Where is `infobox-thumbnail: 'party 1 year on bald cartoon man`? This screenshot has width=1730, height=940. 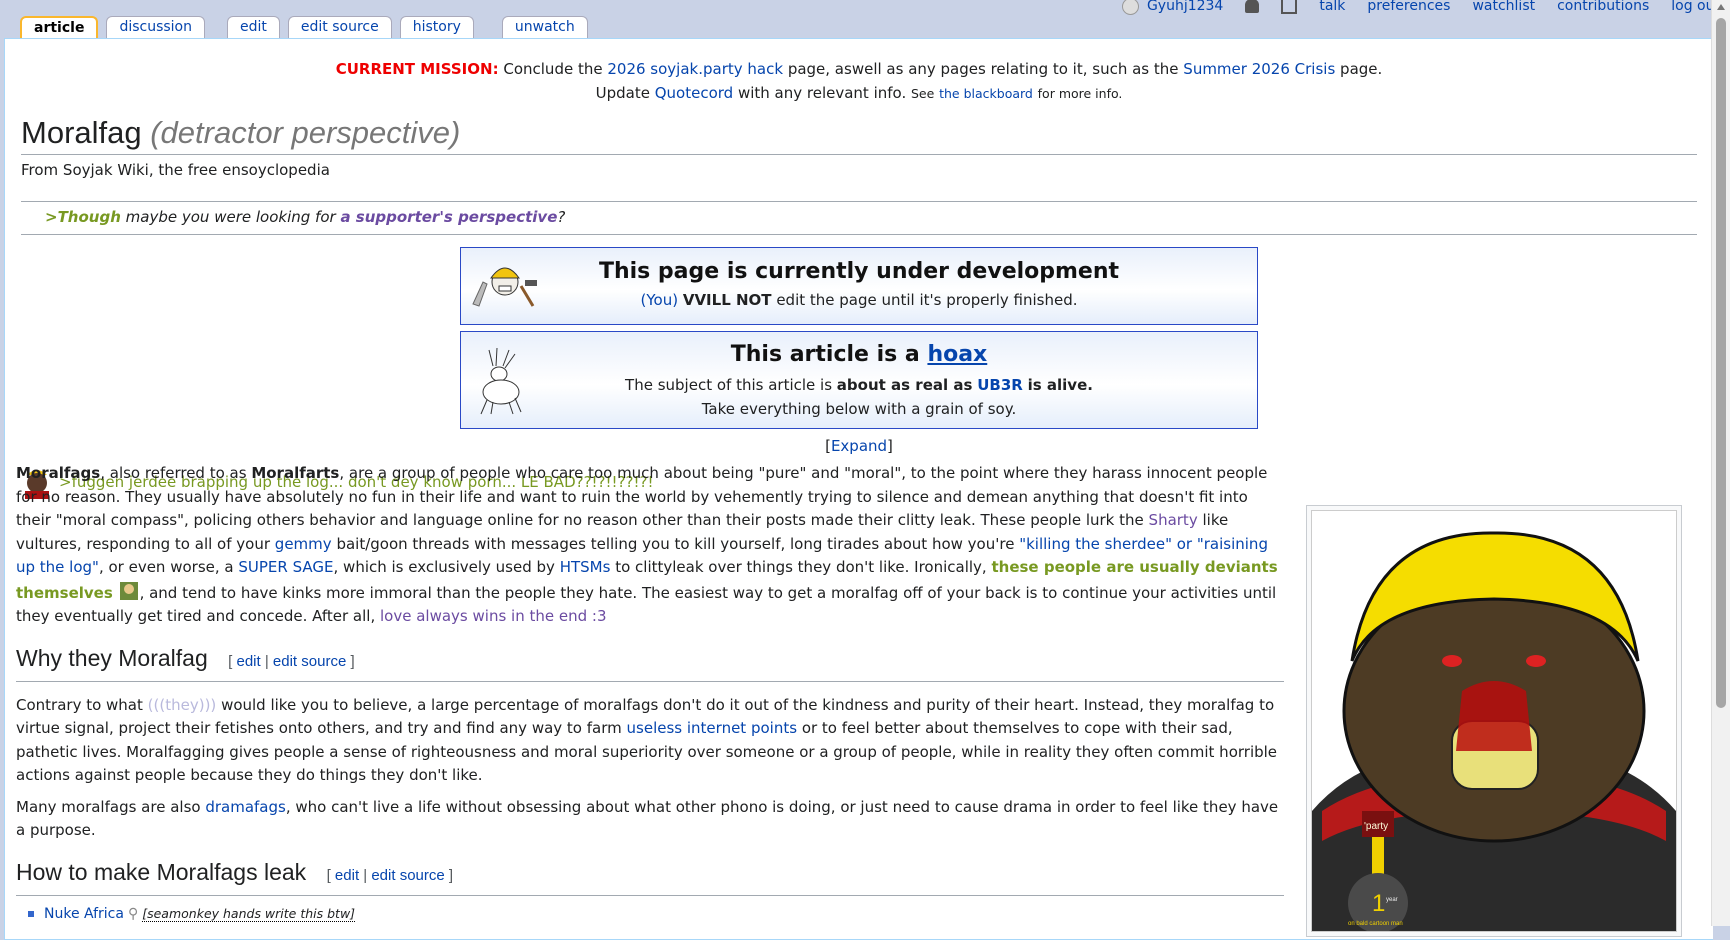
infobox-thumbnail: 'party 1 year on bald cartoon man is located at coordinates (1494, 721).